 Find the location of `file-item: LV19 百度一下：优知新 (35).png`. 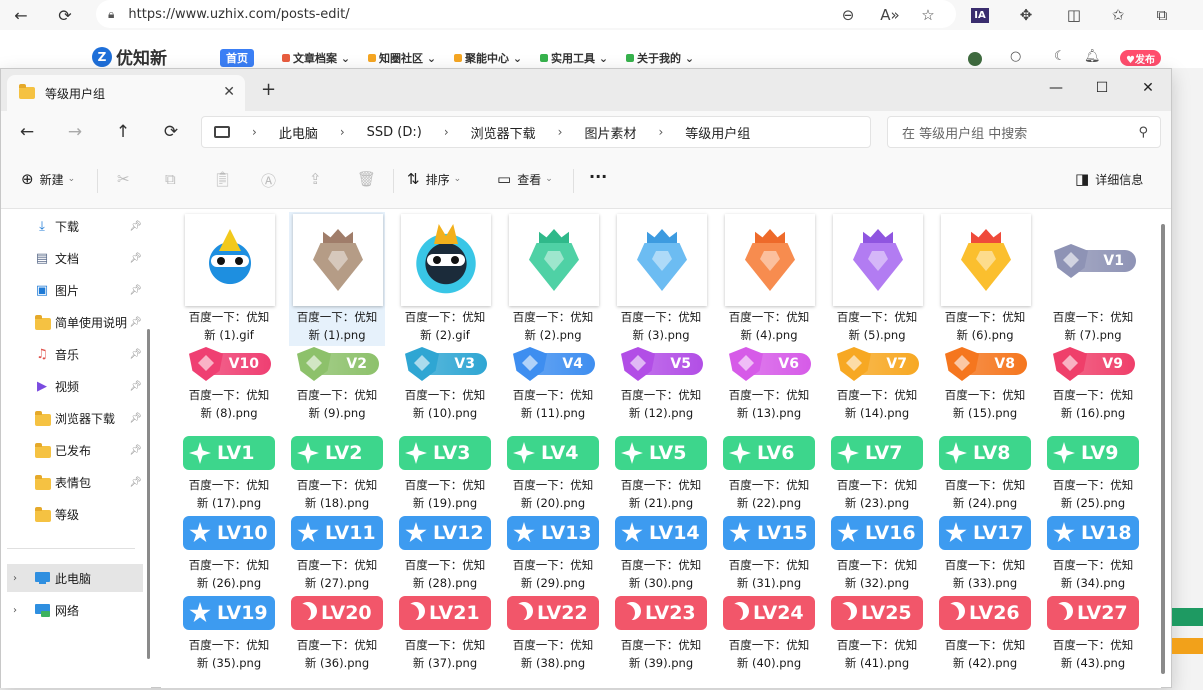

file-item: LV19 百度一下：优知新 (35).png is located at coordinates (229, 634).